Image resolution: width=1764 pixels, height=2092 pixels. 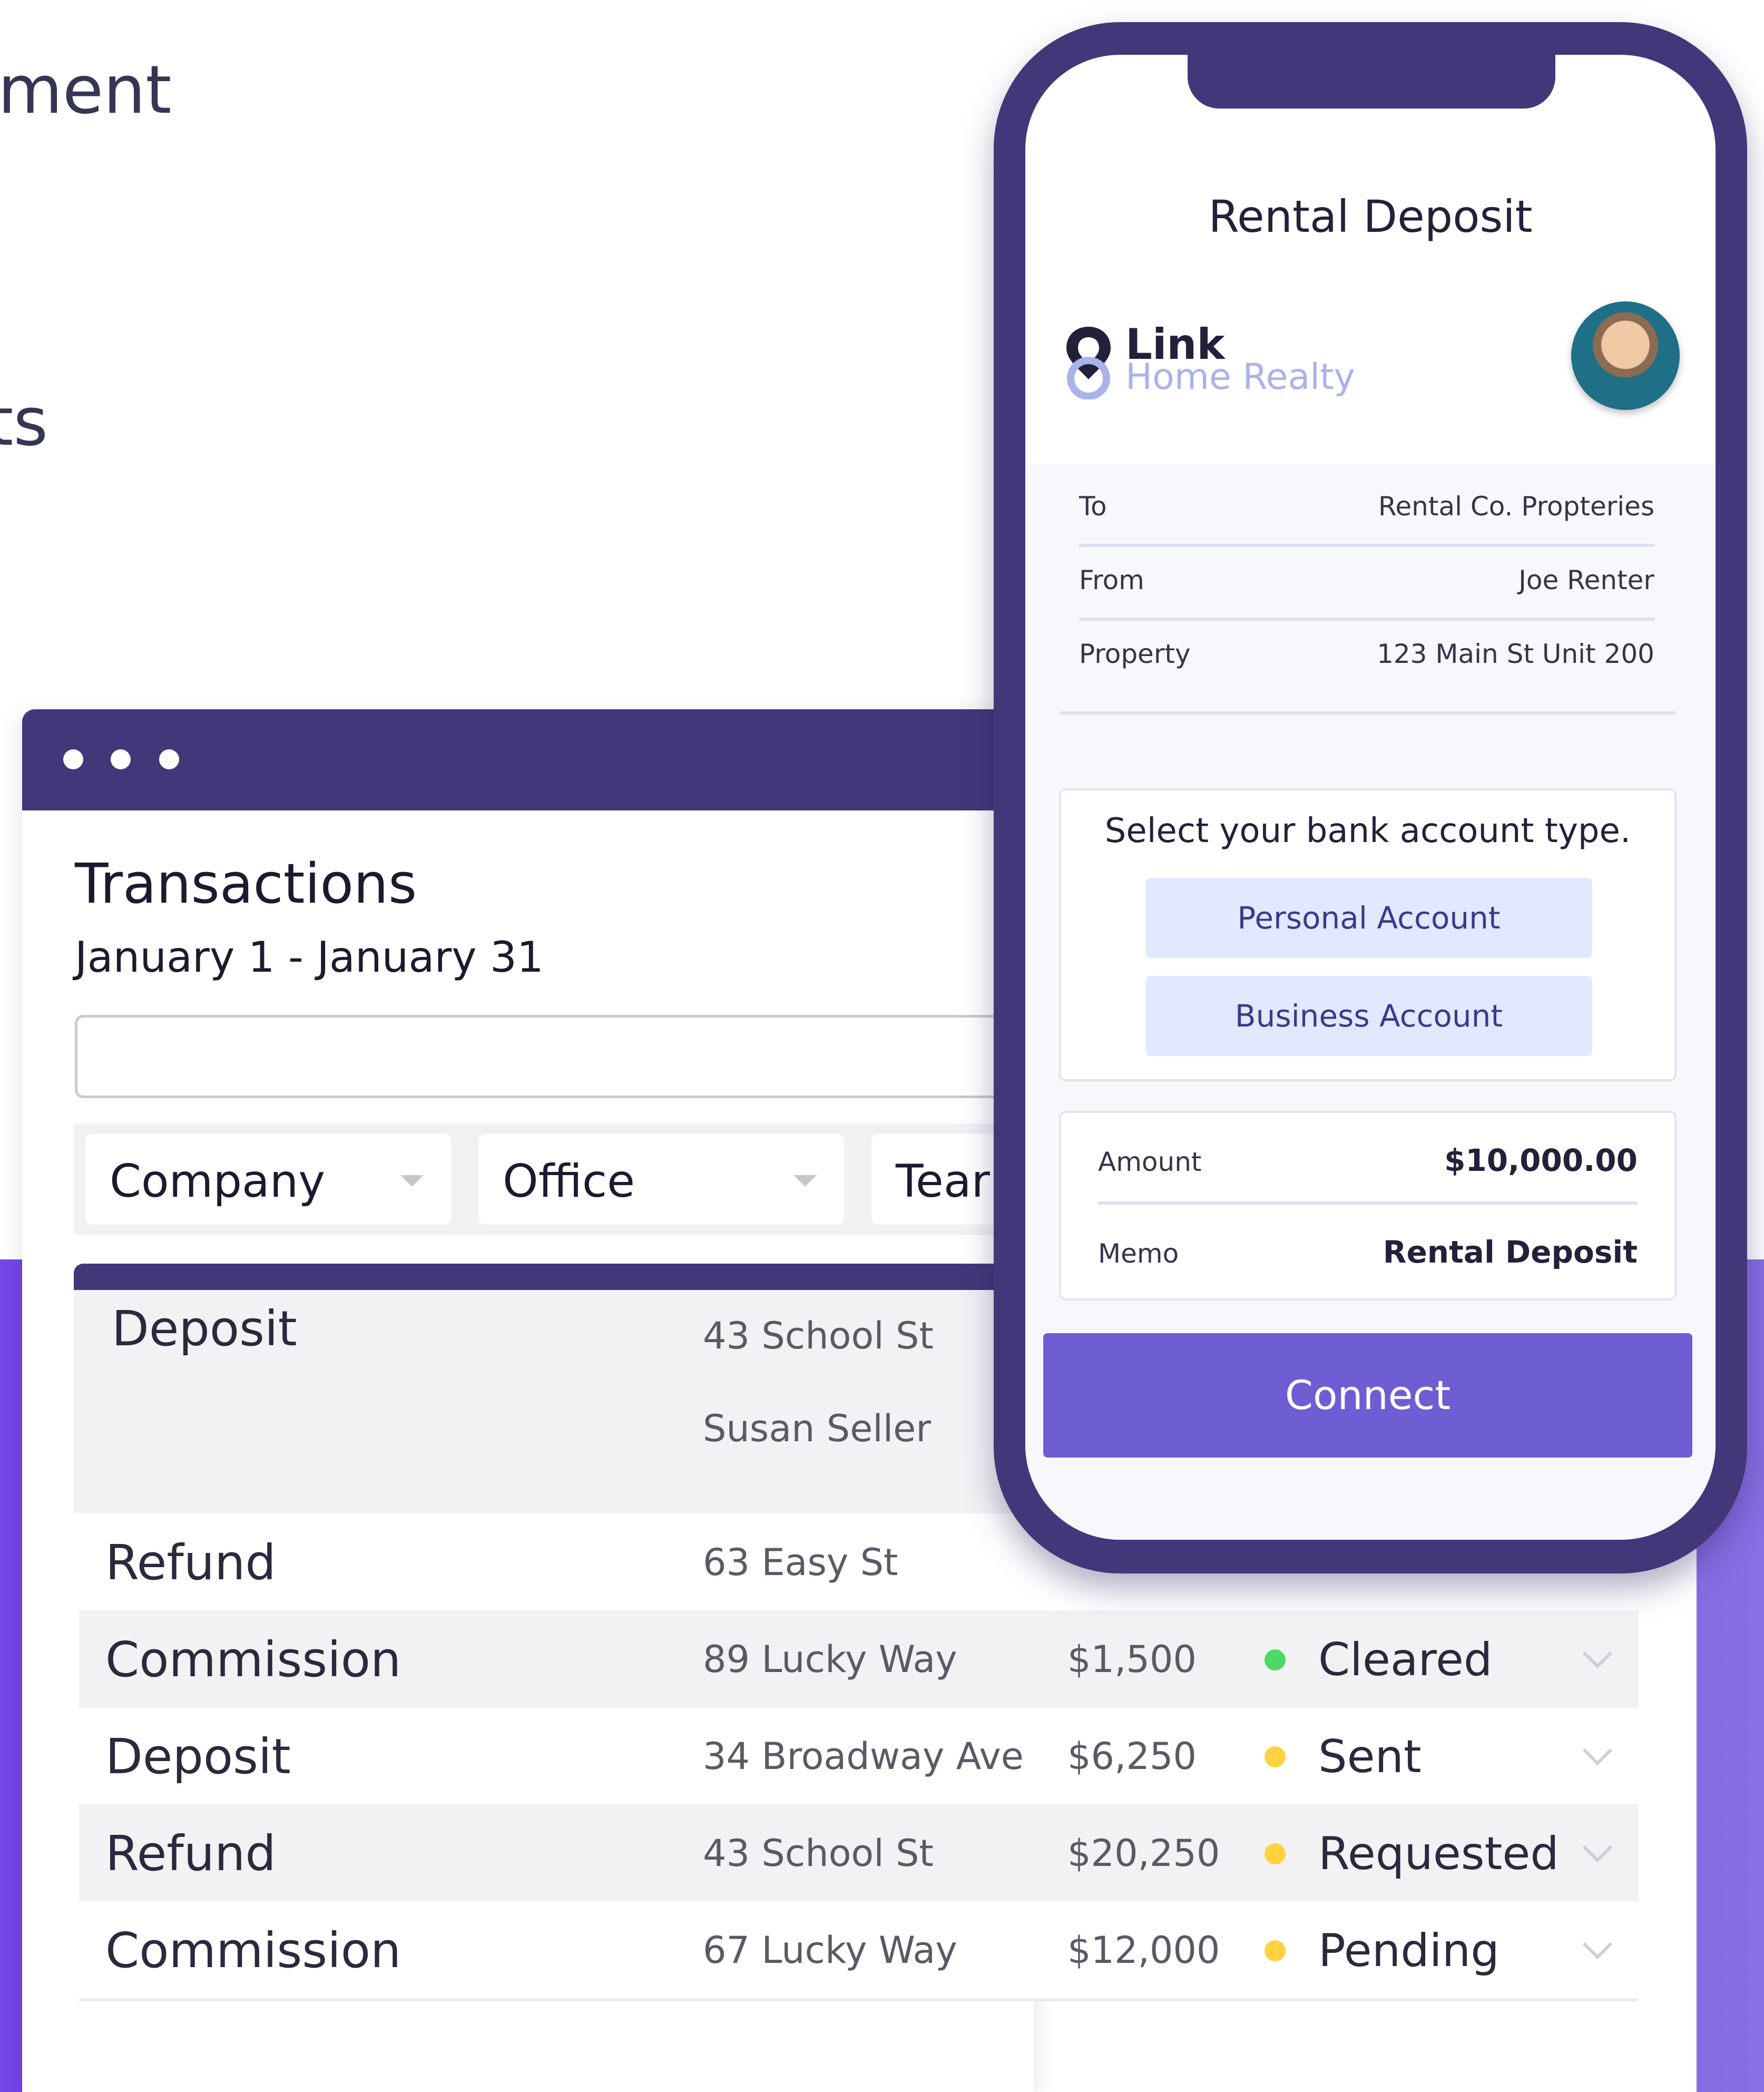 What do you see at coordinates (1368, 1206) in the screenshot?
I see `amount-card: Amount $10,000.00 Memo Rental Deposit` at bounding box center [1368, 1206].